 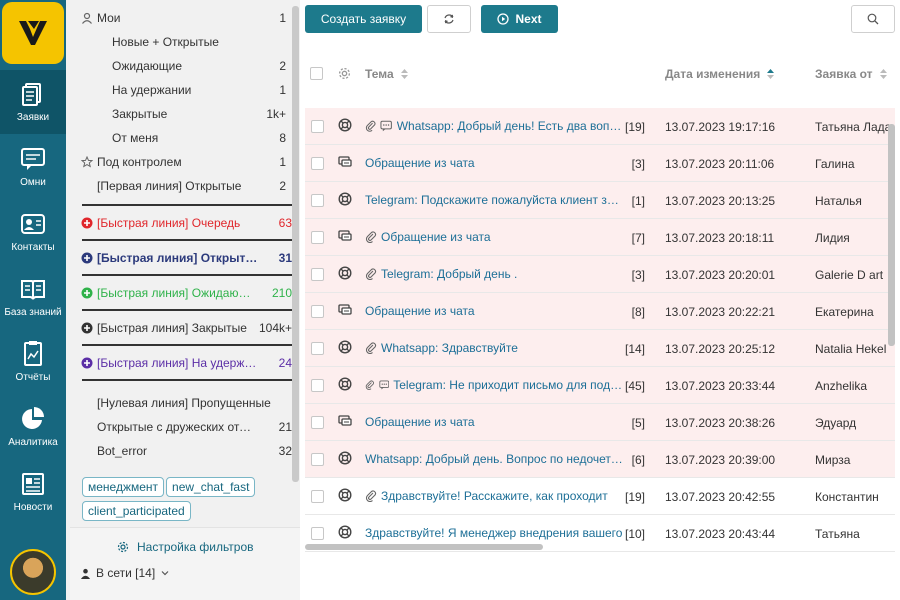 I want to click on filter-bot-error: Bot_error 32, so click(x=187, y=451).